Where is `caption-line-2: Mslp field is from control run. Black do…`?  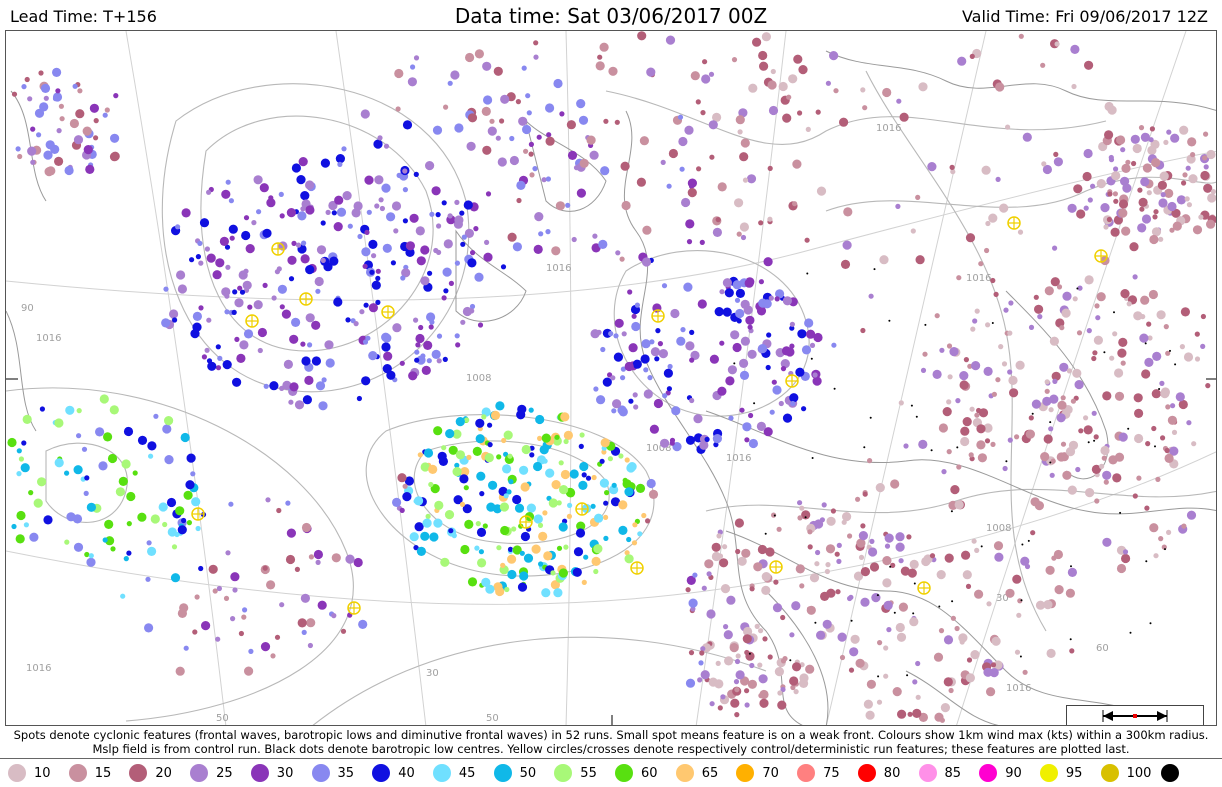
caption-line-2: Mslp field is from control run. Black do… is located at coordinates (611, 749).